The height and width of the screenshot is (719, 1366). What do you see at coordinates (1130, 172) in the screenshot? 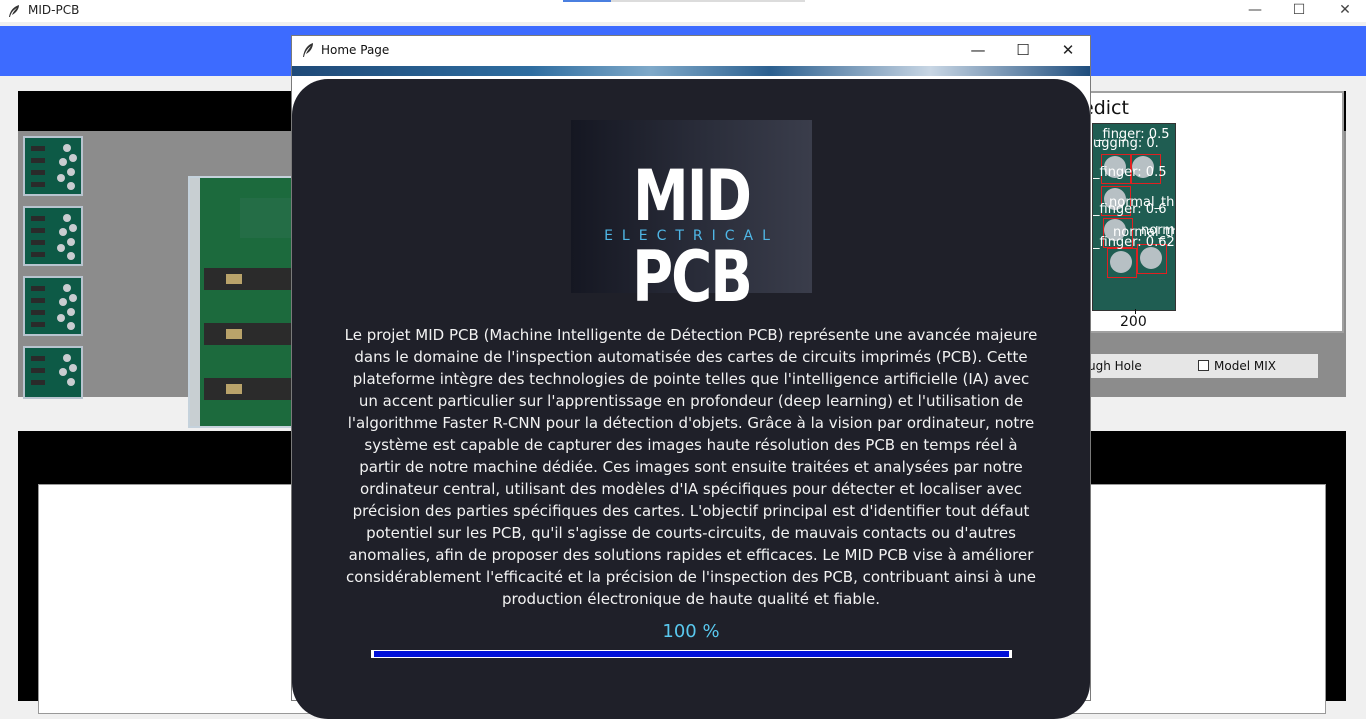
I see `detection-label: _finger: 0.5` at bounding box center [1130, 172].